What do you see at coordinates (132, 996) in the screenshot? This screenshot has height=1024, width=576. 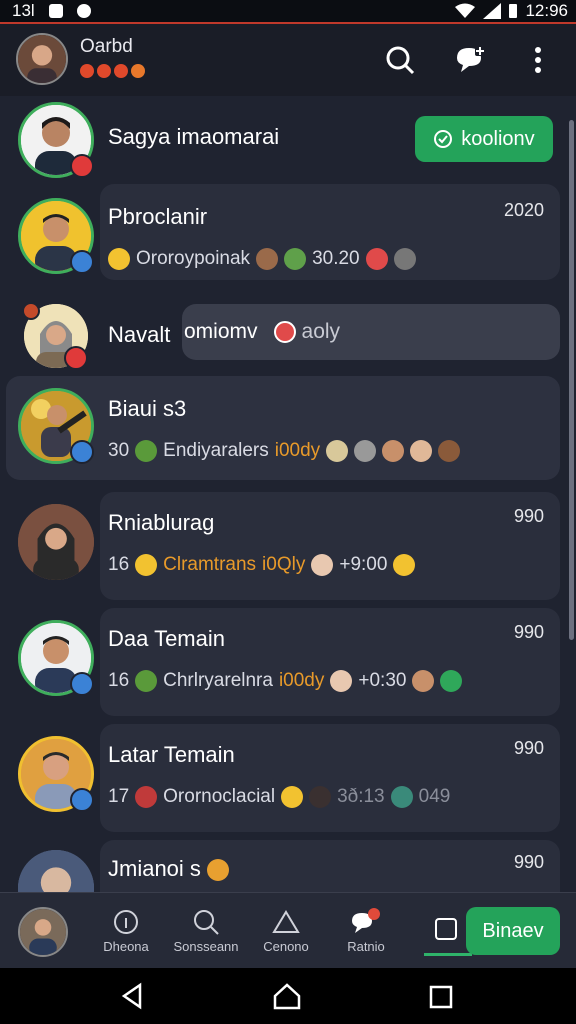 I see `back-icon` at bounding box center [132, 996].